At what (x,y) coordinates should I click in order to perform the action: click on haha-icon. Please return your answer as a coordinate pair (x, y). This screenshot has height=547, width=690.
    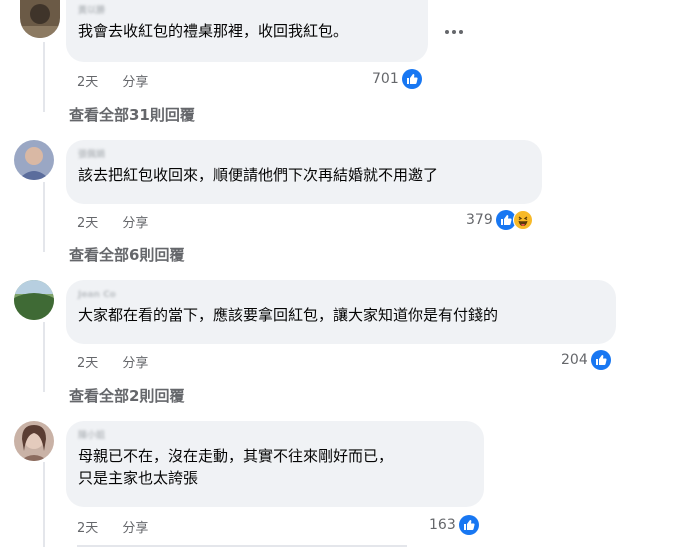
    Looking at the image, I should click on (522, 220).